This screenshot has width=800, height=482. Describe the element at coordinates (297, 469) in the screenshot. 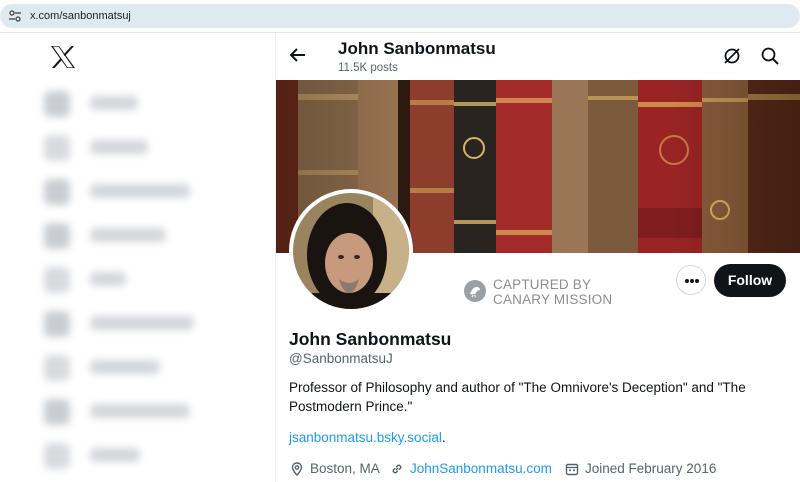

I see `location-pin-icon` at that location.